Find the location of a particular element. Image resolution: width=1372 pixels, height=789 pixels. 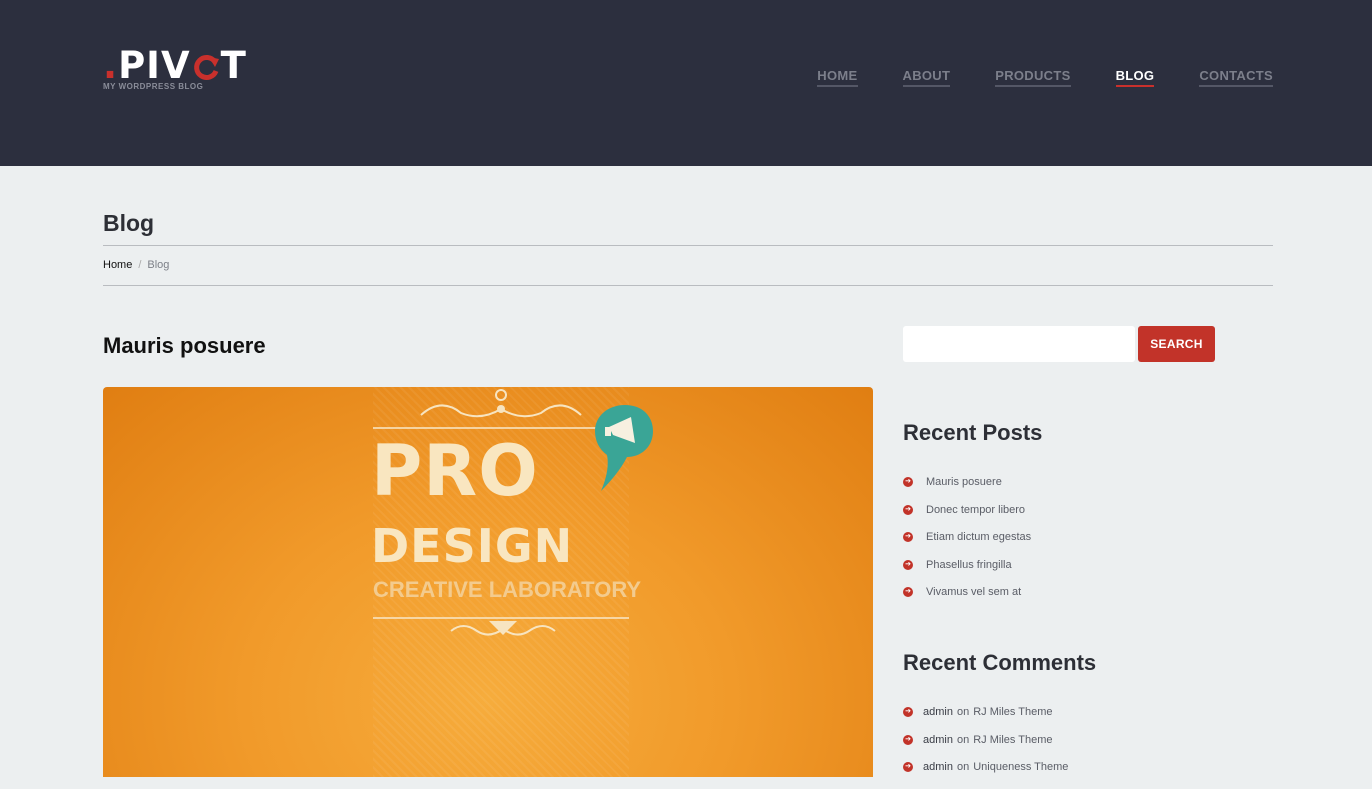

nav-products: PRODUCTS is located at coordinates (1033, 77).